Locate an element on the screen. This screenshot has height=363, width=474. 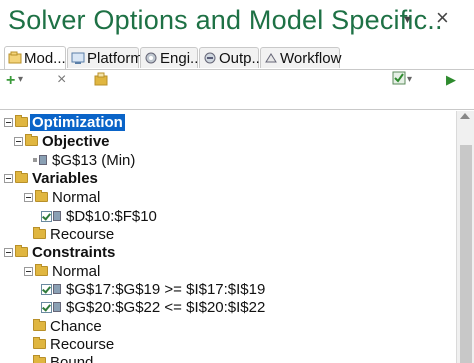
tree-node-constraint-item: $G$17:$G$19 >= $I$17:$I$19 is located at coordinates (154, 289).